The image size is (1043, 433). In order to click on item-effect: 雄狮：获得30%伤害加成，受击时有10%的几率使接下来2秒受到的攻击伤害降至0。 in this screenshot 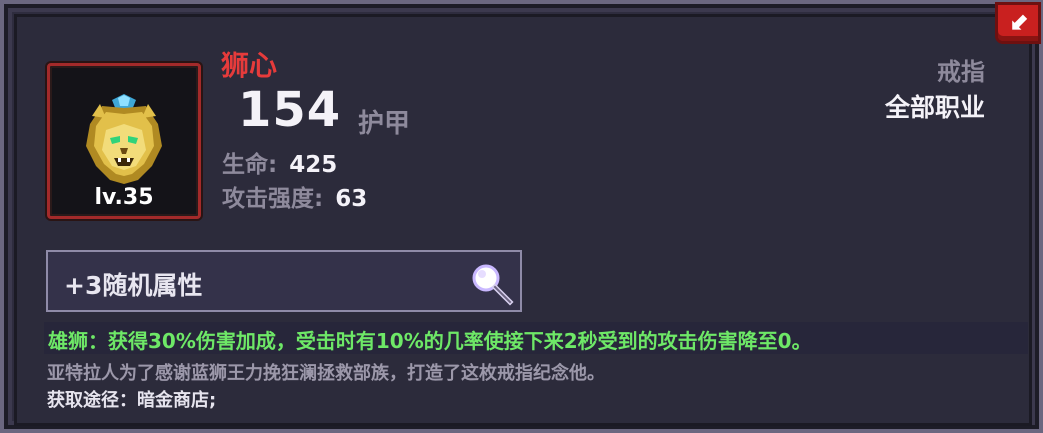, I will do `click(430, 341)`.